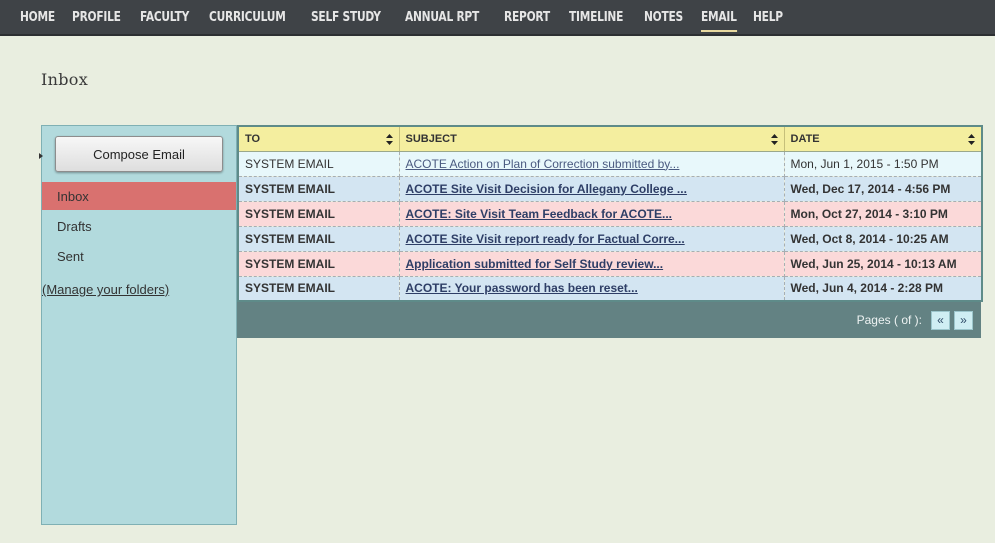  I want to click on nav-item-profile: PROFILE, so click(96, 17).